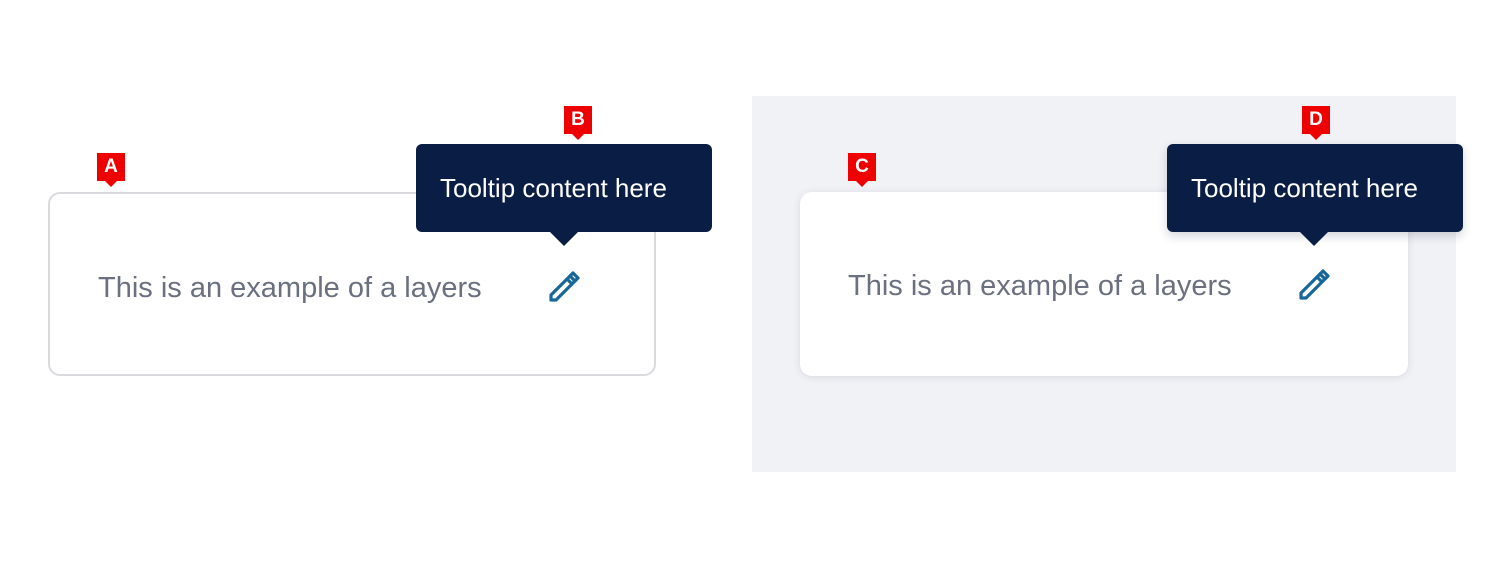 The width and height of the screenshot is (1500, 568). Describe the element at coordinates (111, 170) in the screenshot. I see `annotation-marker-a: A` at that location.